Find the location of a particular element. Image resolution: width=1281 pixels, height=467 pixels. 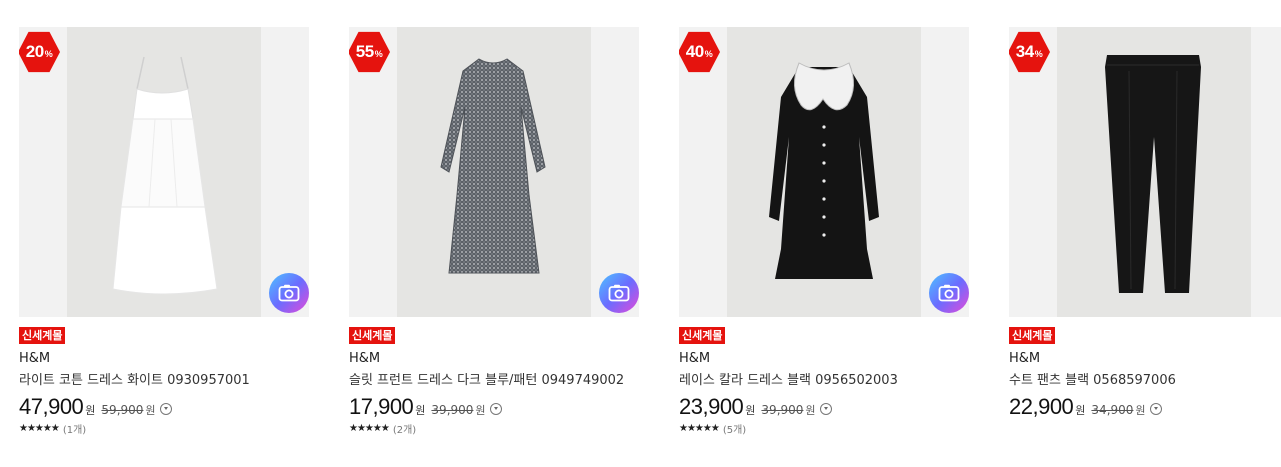

discount-value: 34 is located at coordinates (1024, 51).